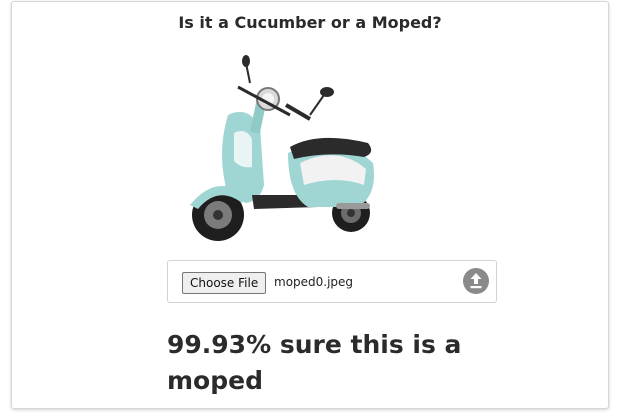 The height and width of the screenshot is (420, 631). Describe the element at coordinates (224, 283) in the screenshot. I see `choose-file-button: Choose File` at that location.